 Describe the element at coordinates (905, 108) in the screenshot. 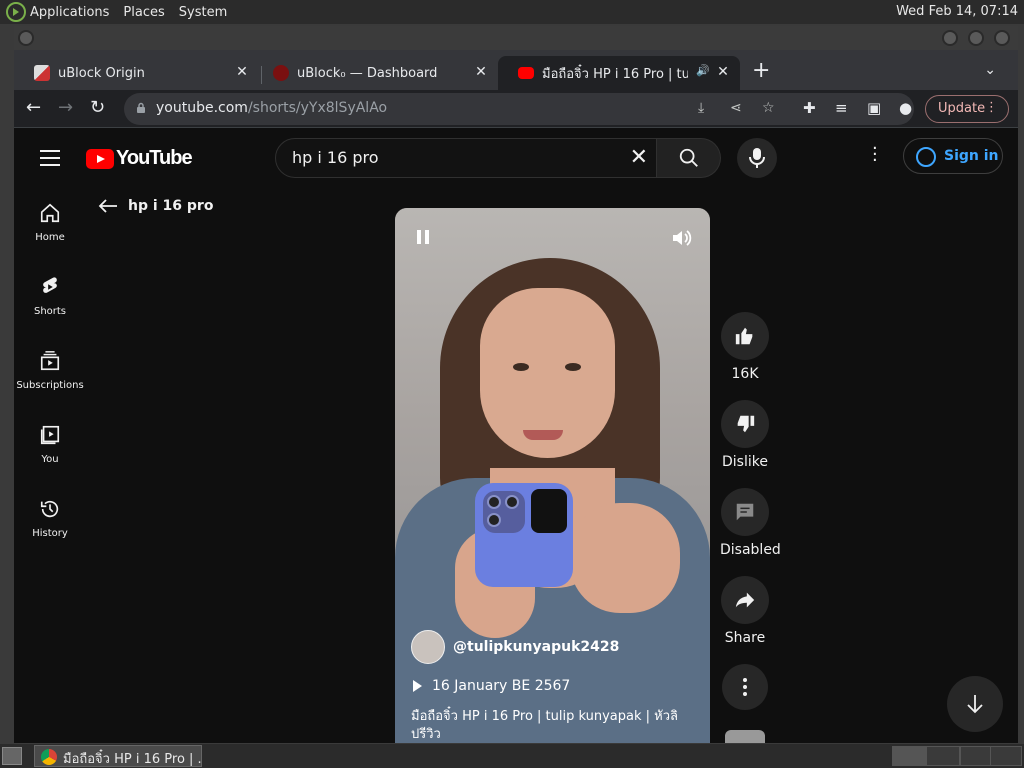

I see `profile-icon: ●` at that location.